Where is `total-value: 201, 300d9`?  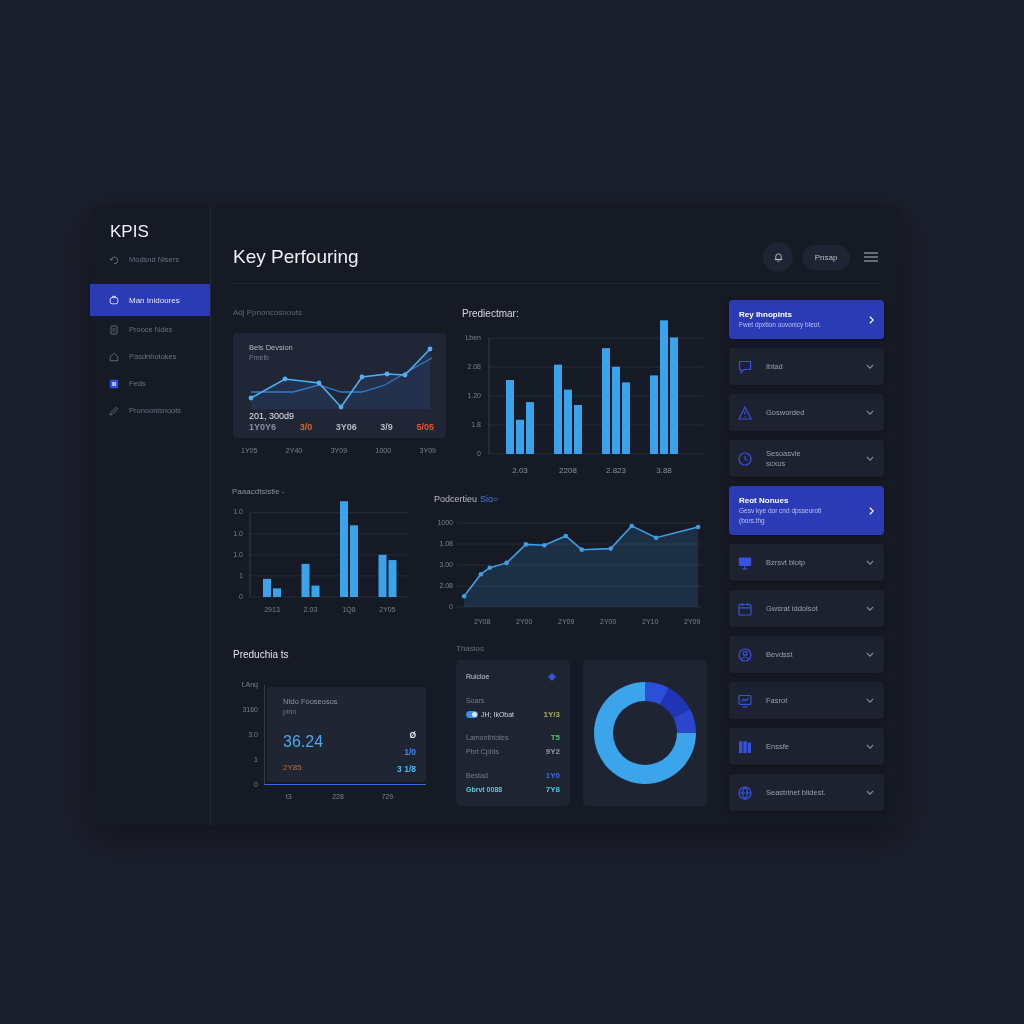 total-value: 201, 300d9 is located at coordinates (272, 416).